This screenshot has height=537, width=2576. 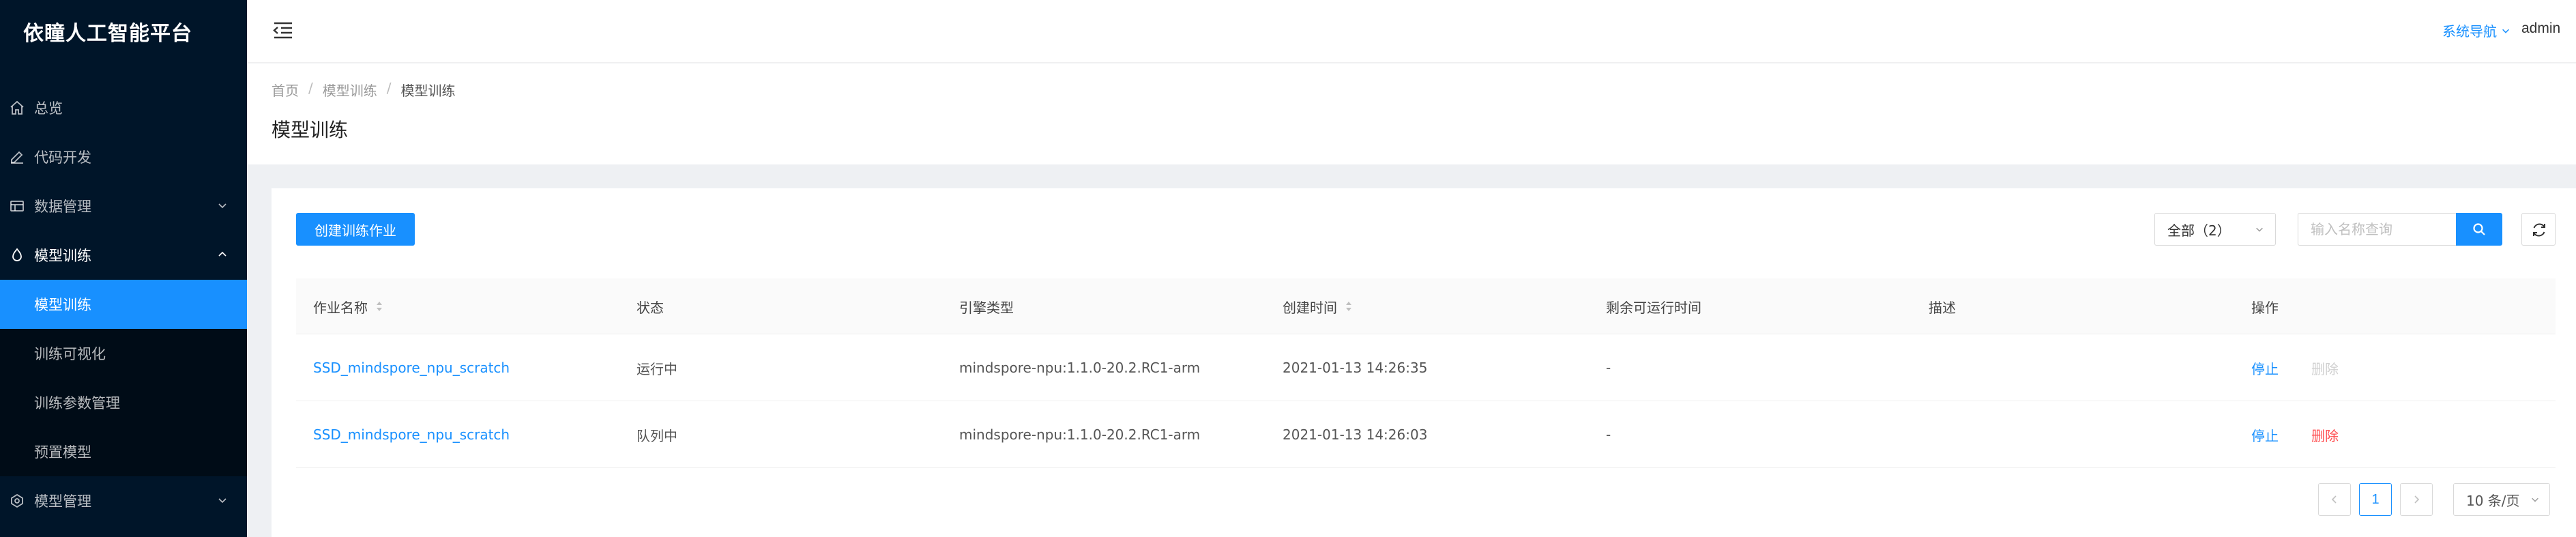 I want to click on chevron-right-icon, so click(x=2417, y=499).